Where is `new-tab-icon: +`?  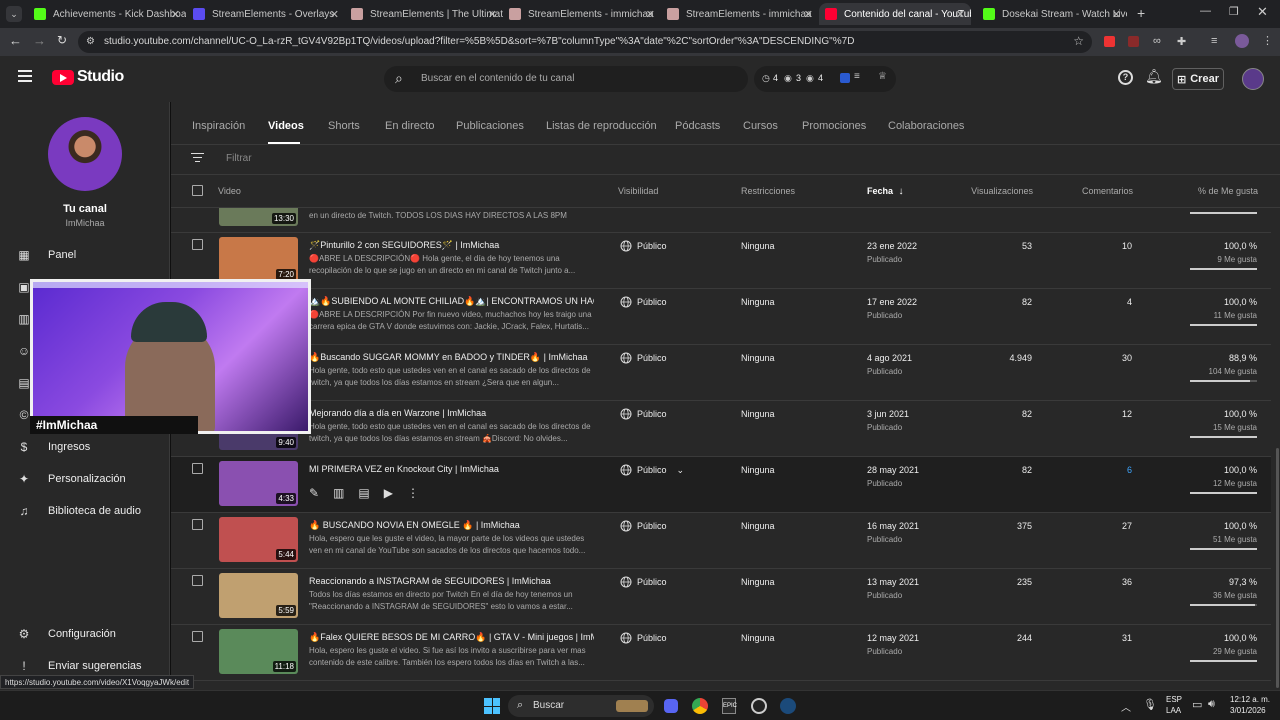 new-tab-icon: + is located at coordinates (1141, 13).